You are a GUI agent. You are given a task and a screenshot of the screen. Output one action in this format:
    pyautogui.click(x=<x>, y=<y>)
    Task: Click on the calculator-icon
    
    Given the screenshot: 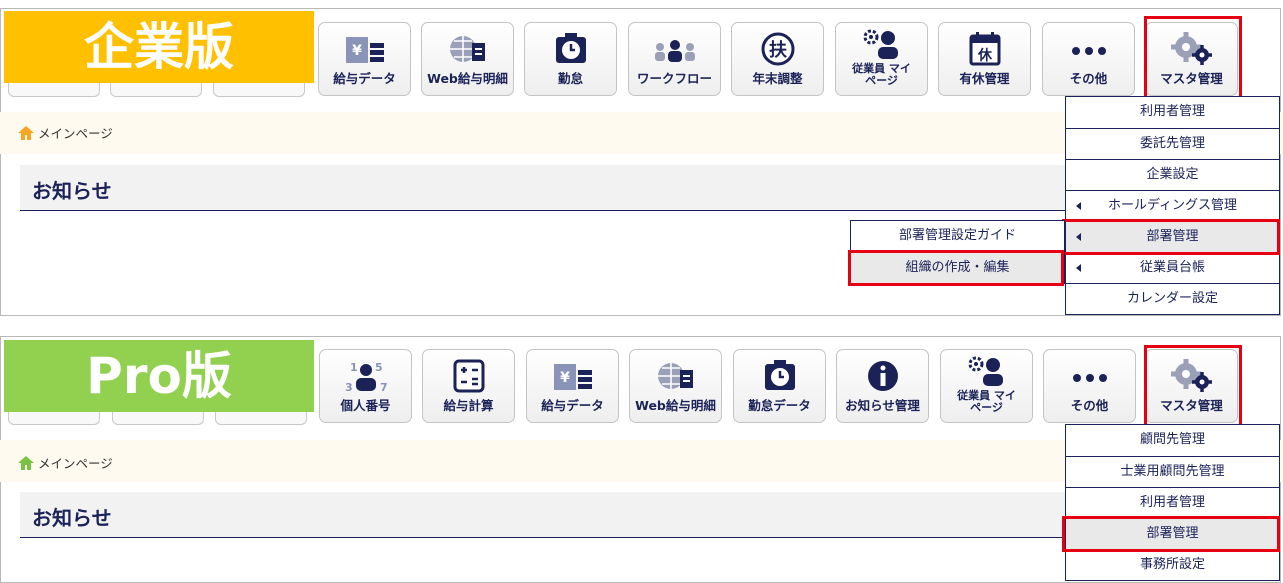 What is the action you would take?
    pyautogui.click(x=468, y=376)
    